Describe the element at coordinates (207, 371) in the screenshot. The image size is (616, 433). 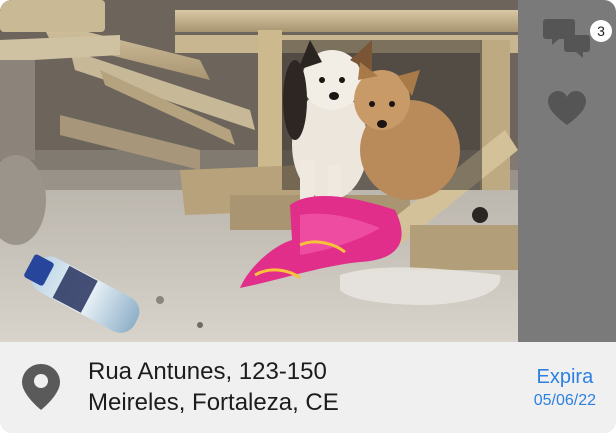
I see `address-street: Rua Antunes, 123-150` at that location.